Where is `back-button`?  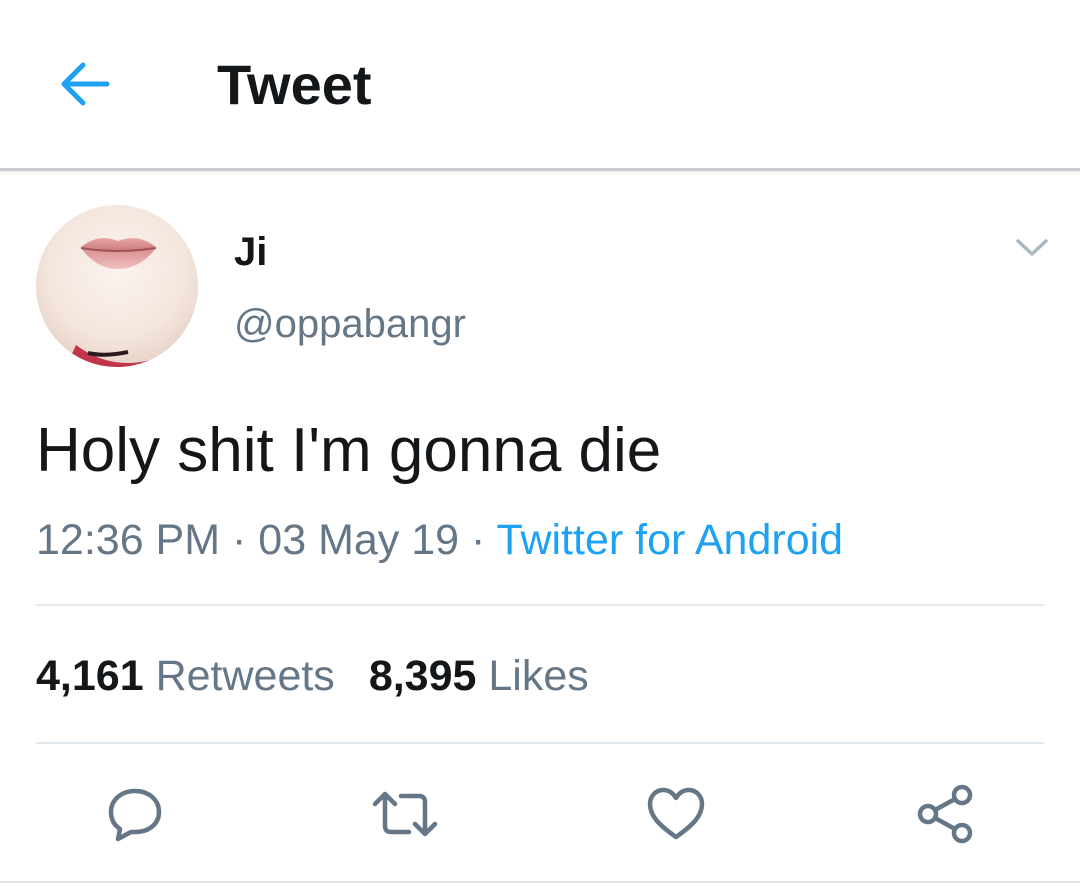 back-button is located at coordinates (85, 84).